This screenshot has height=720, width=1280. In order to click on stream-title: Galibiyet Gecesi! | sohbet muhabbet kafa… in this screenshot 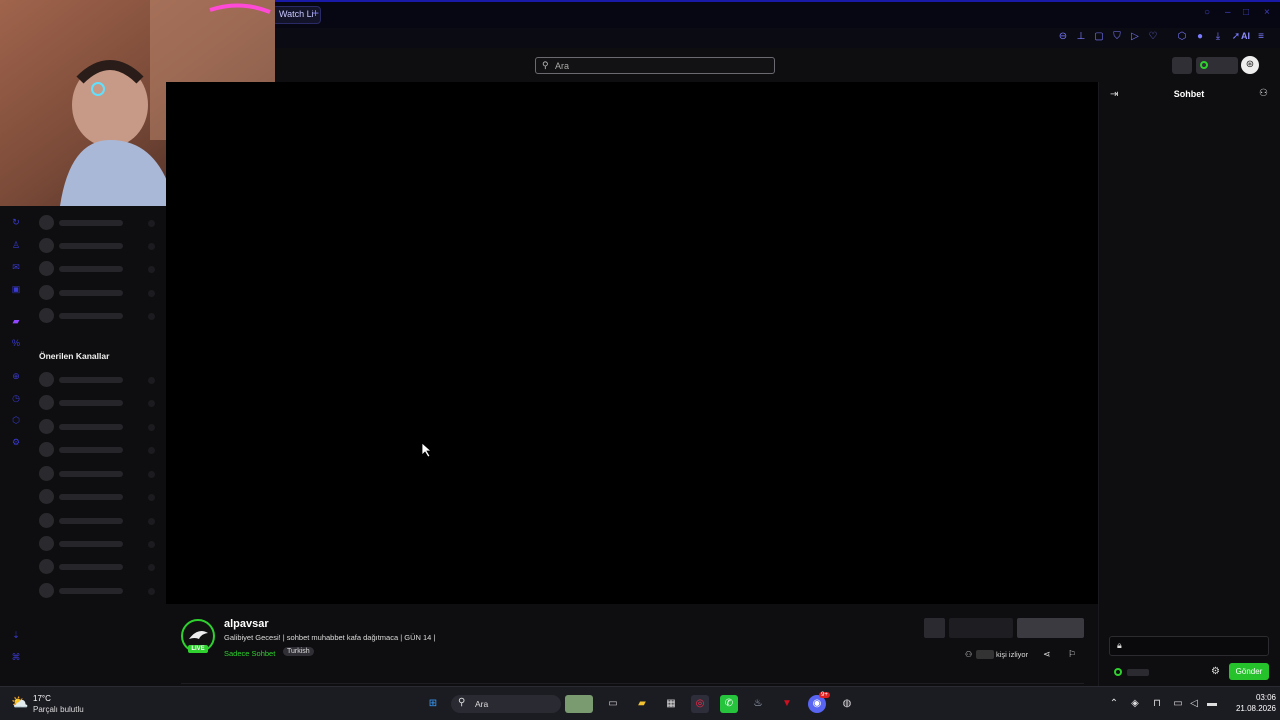, I will do `click(330, 637)`.